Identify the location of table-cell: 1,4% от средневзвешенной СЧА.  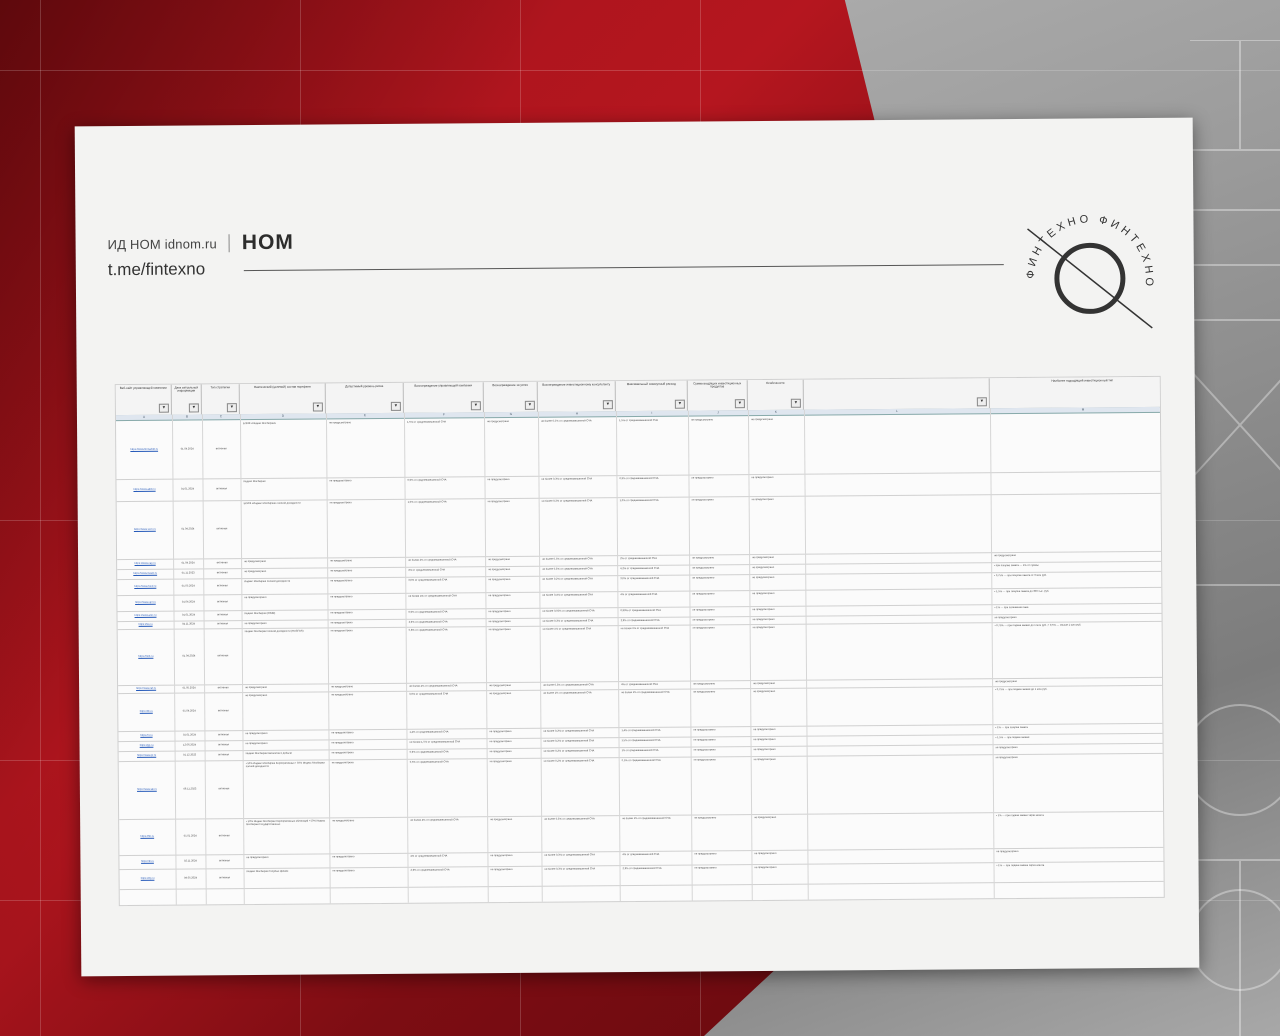
(429, 732).